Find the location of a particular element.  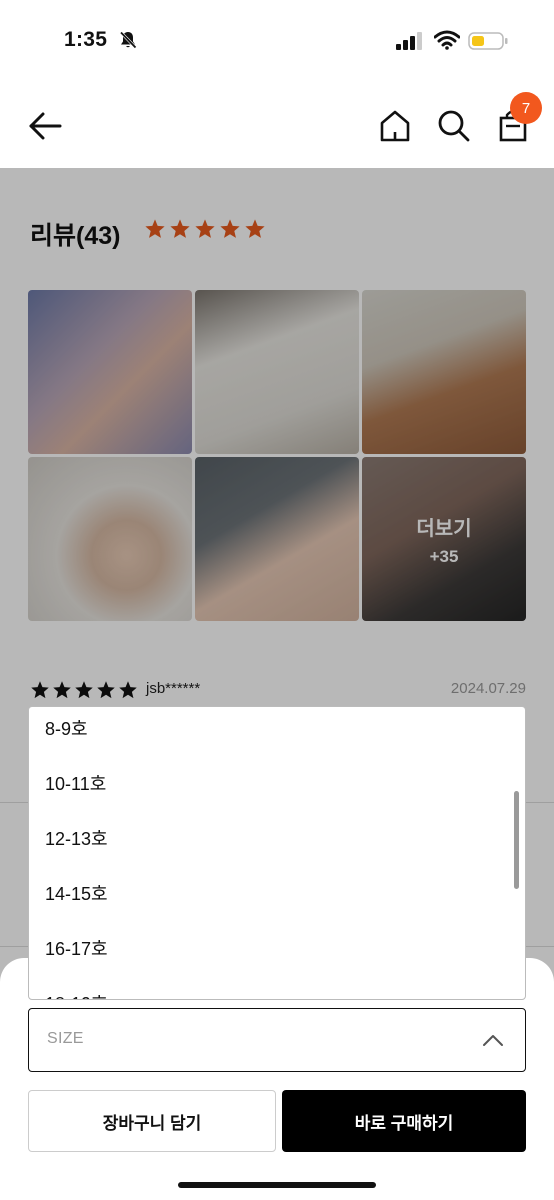

size-option: 10-11호 is located at coordinates (75, 783).